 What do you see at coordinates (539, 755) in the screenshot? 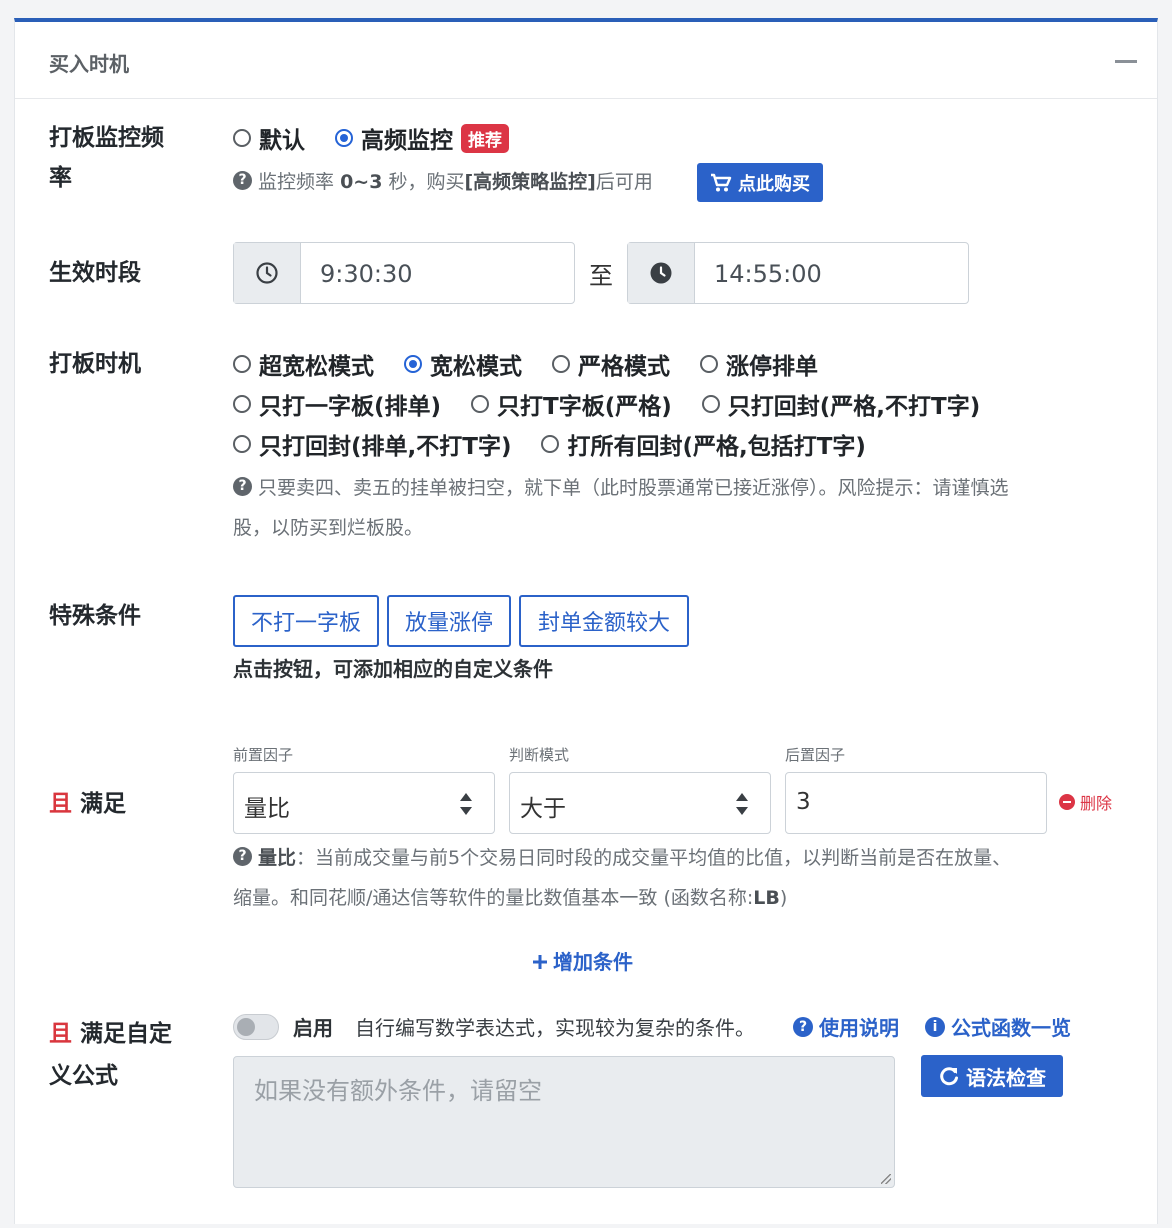
I see `judge-mode-label: 判断模式` at bounding box center [539, 755].